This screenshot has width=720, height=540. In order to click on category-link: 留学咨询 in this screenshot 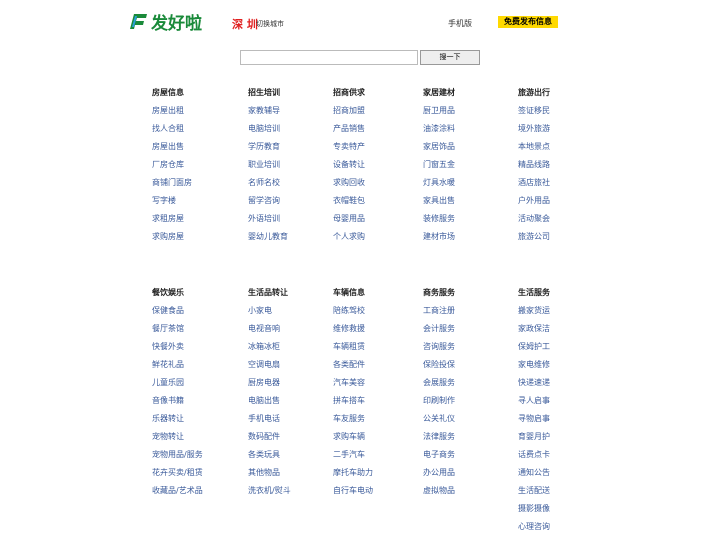, I will do `click(288, 205)`.